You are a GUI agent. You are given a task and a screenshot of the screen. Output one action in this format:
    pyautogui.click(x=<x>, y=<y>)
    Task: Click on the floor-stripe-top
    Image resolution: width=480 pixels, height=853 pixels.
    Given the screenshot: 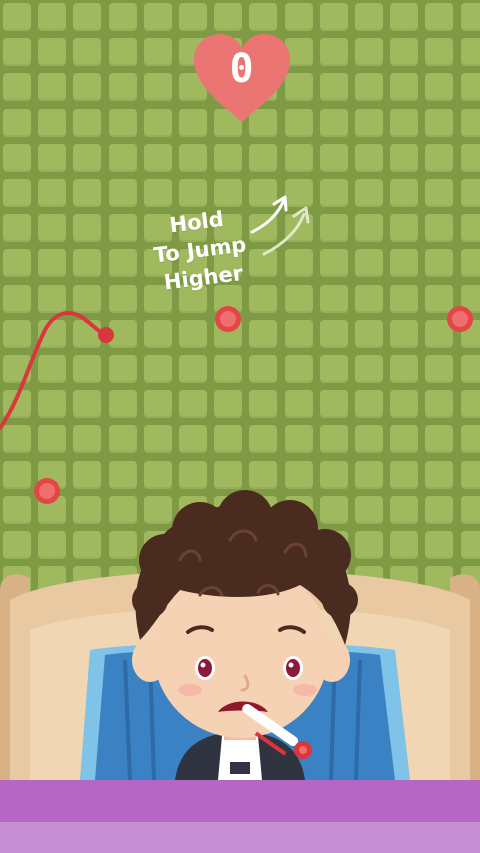 What is the action you would take?
    pyautogui.click(x=240, y=801)
    